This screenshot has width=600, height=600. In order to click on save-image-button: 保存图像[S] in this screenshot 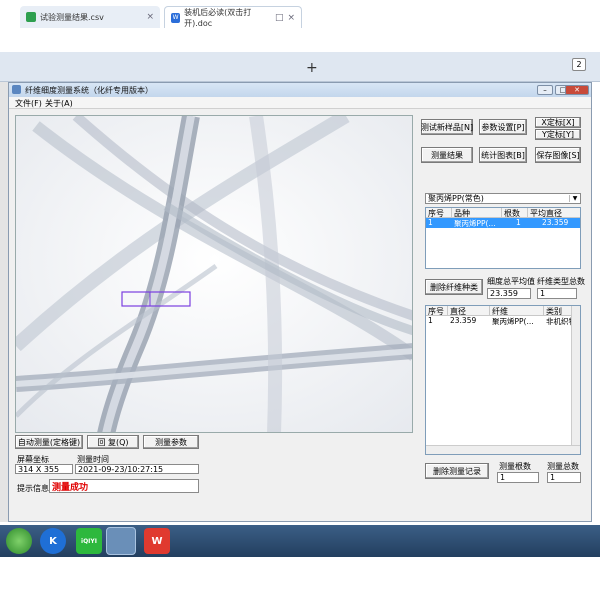, I will do `click(558, 155)`.